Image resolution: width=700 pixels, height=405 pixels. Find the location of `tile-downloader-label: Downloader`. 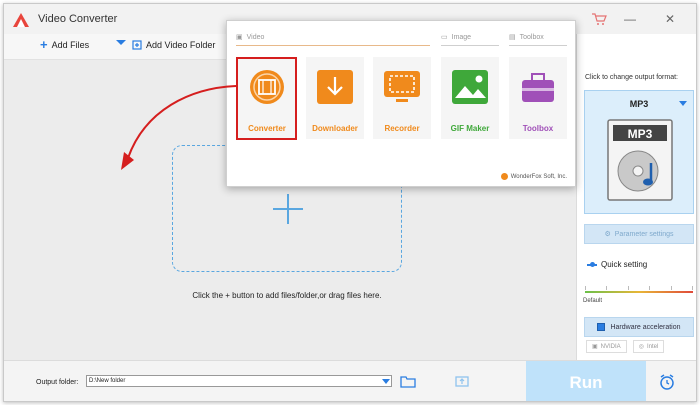

tile-downloader-label: Downloader is located at coordinates (335, 128).